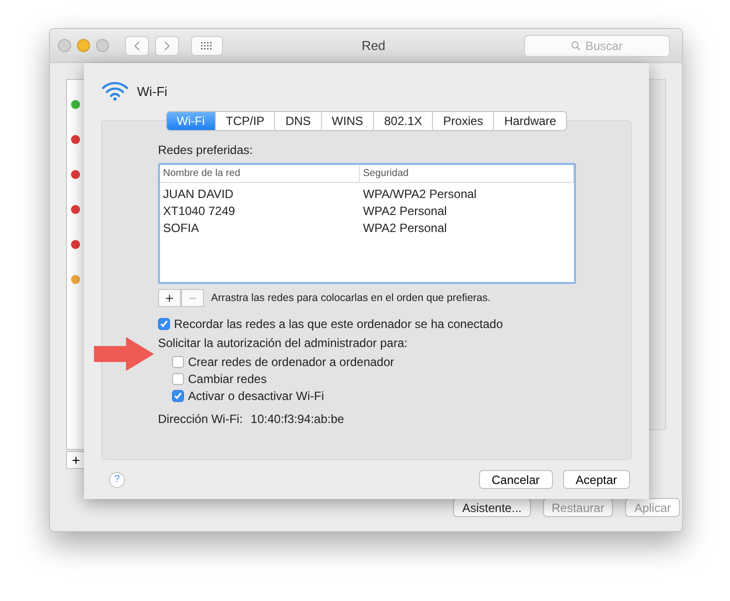 The height and width of the screenshot is (601, 730). Describe the element at coordinates (338, 323) in the screenshot. I see `checkbox-label: Recordar las redes a las que este ordenador se ha conectado` at that location.